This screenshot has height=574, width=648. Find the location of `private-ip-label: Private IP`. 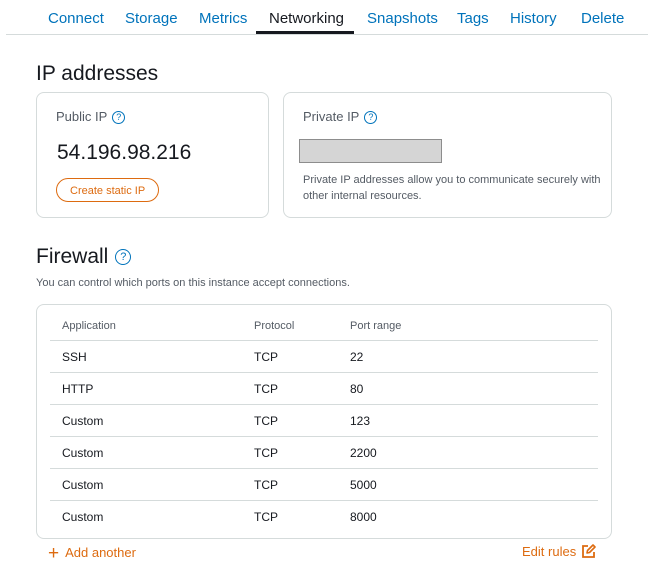

private-ip-label: Private IP is located at coordinates (331, 116).